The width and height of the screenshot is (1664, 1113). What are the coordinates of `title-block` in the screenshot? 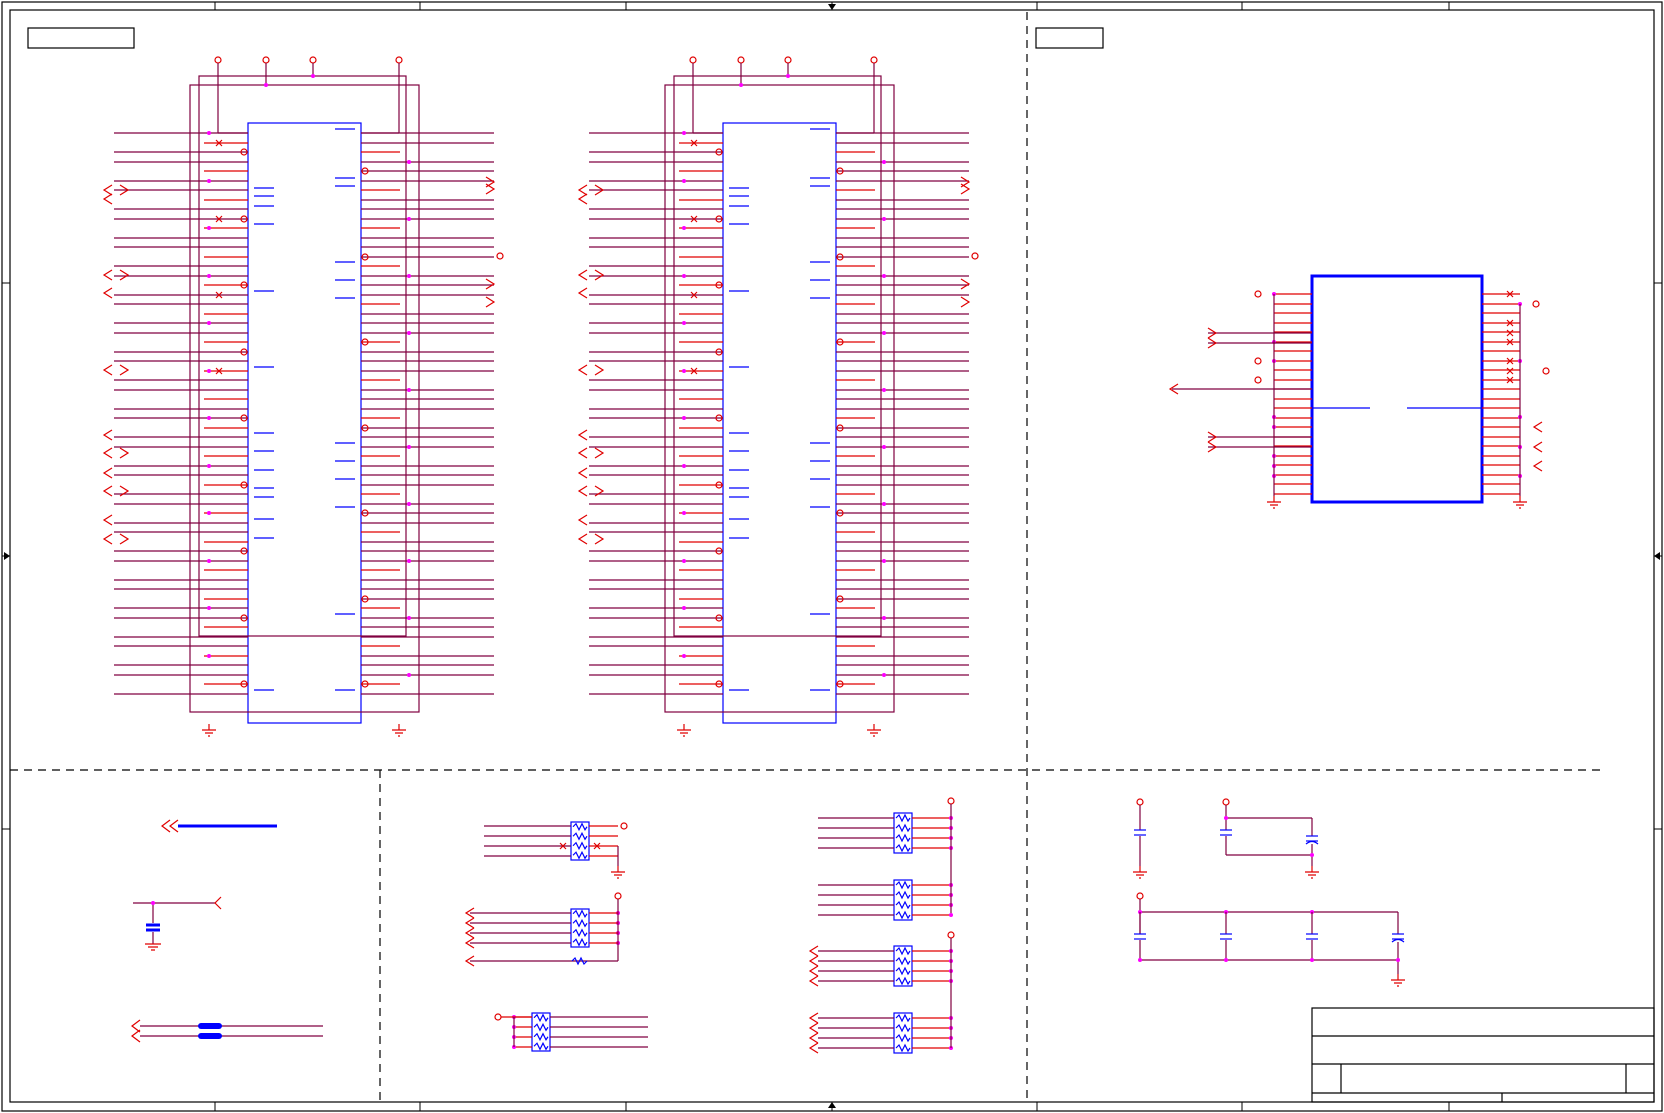 It's located at (1483, 1055).